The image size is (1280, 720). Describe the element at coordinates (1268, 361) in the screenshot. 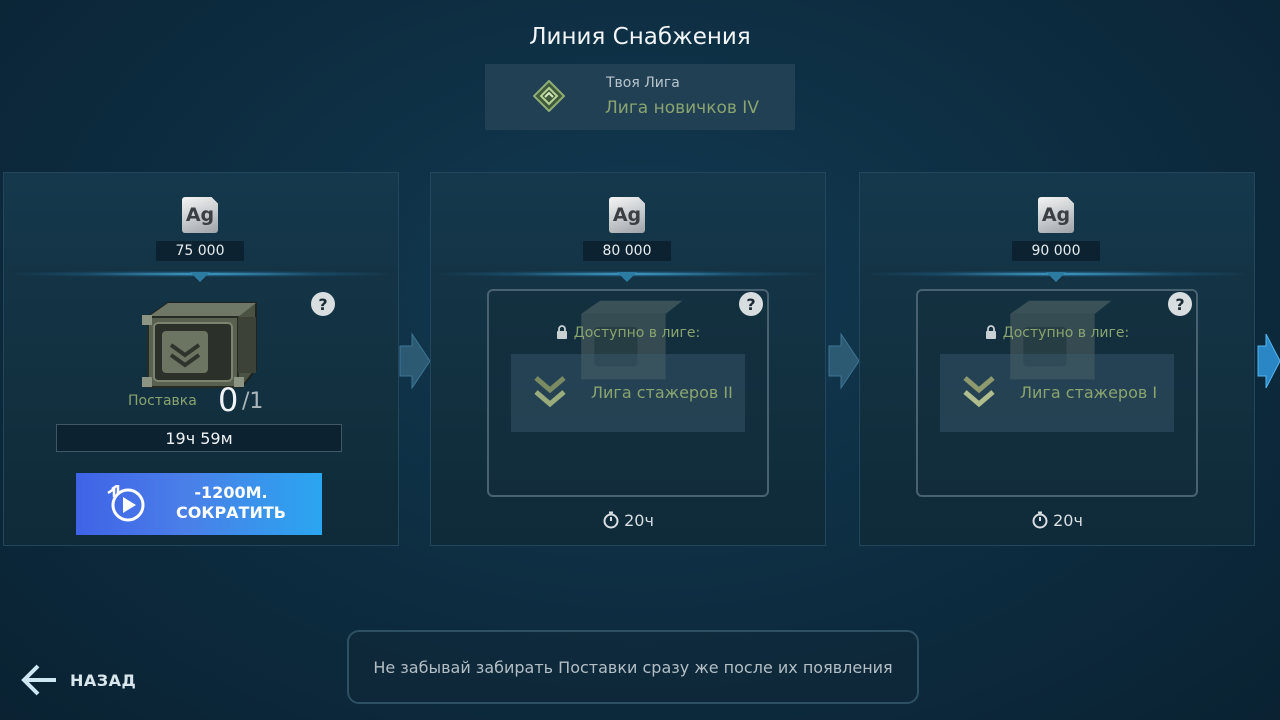

I see `scroll-right-arrow-icon` at that location.